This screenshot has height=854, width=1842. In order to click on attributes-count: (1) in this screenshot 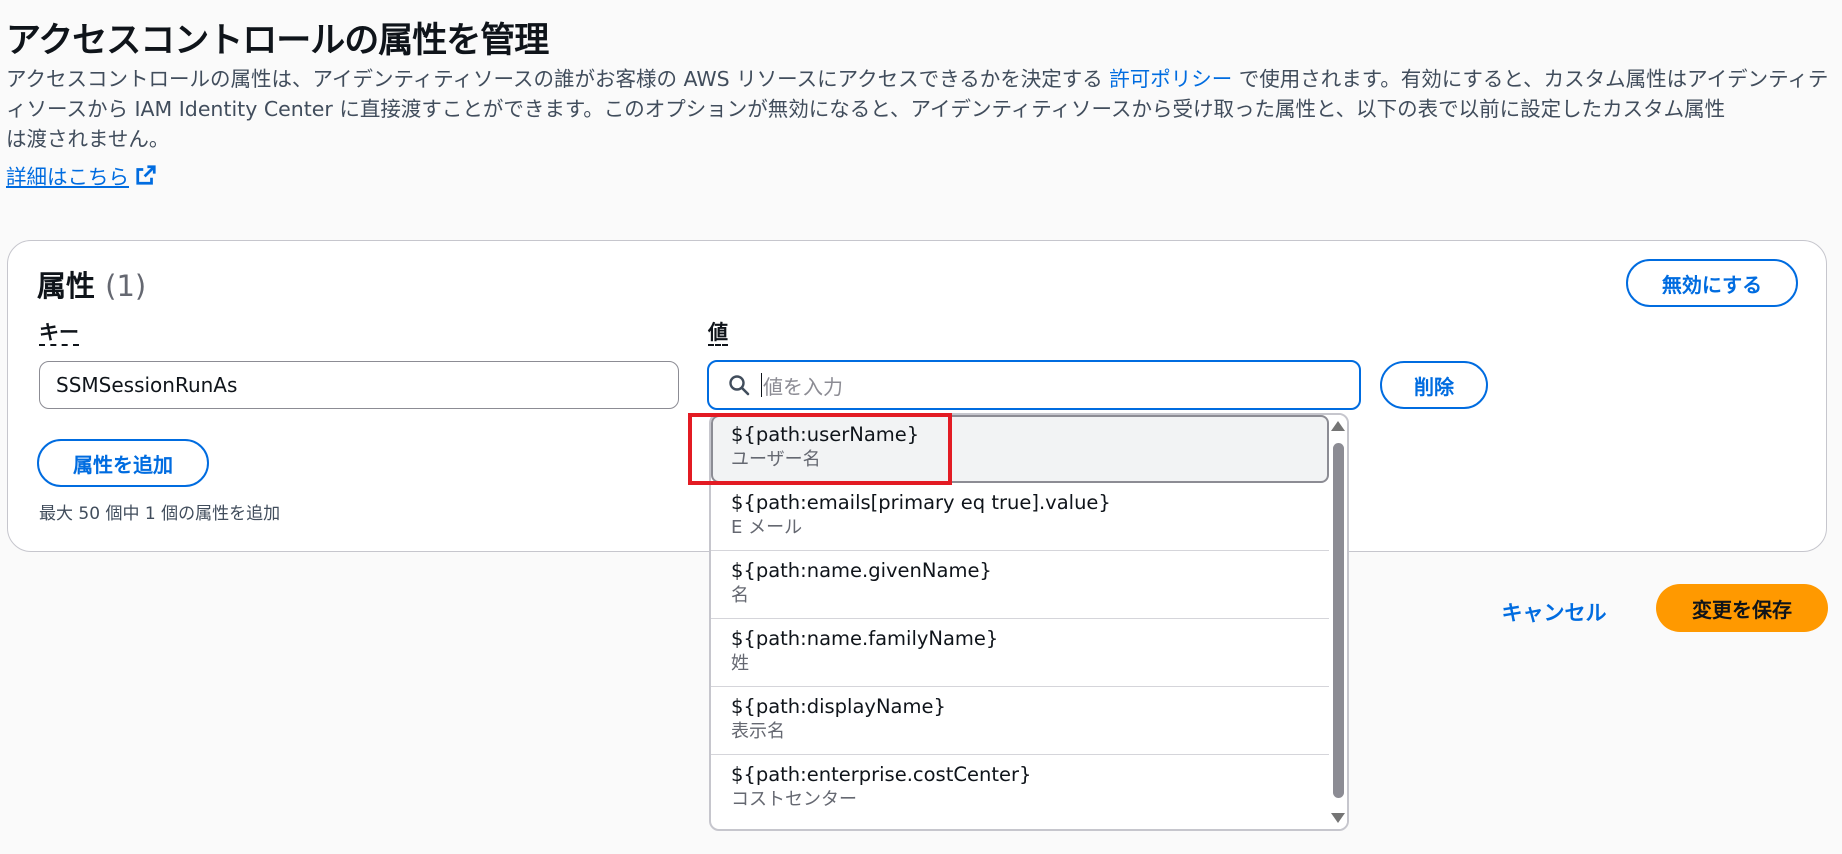, I will do `click(126, 286)`.